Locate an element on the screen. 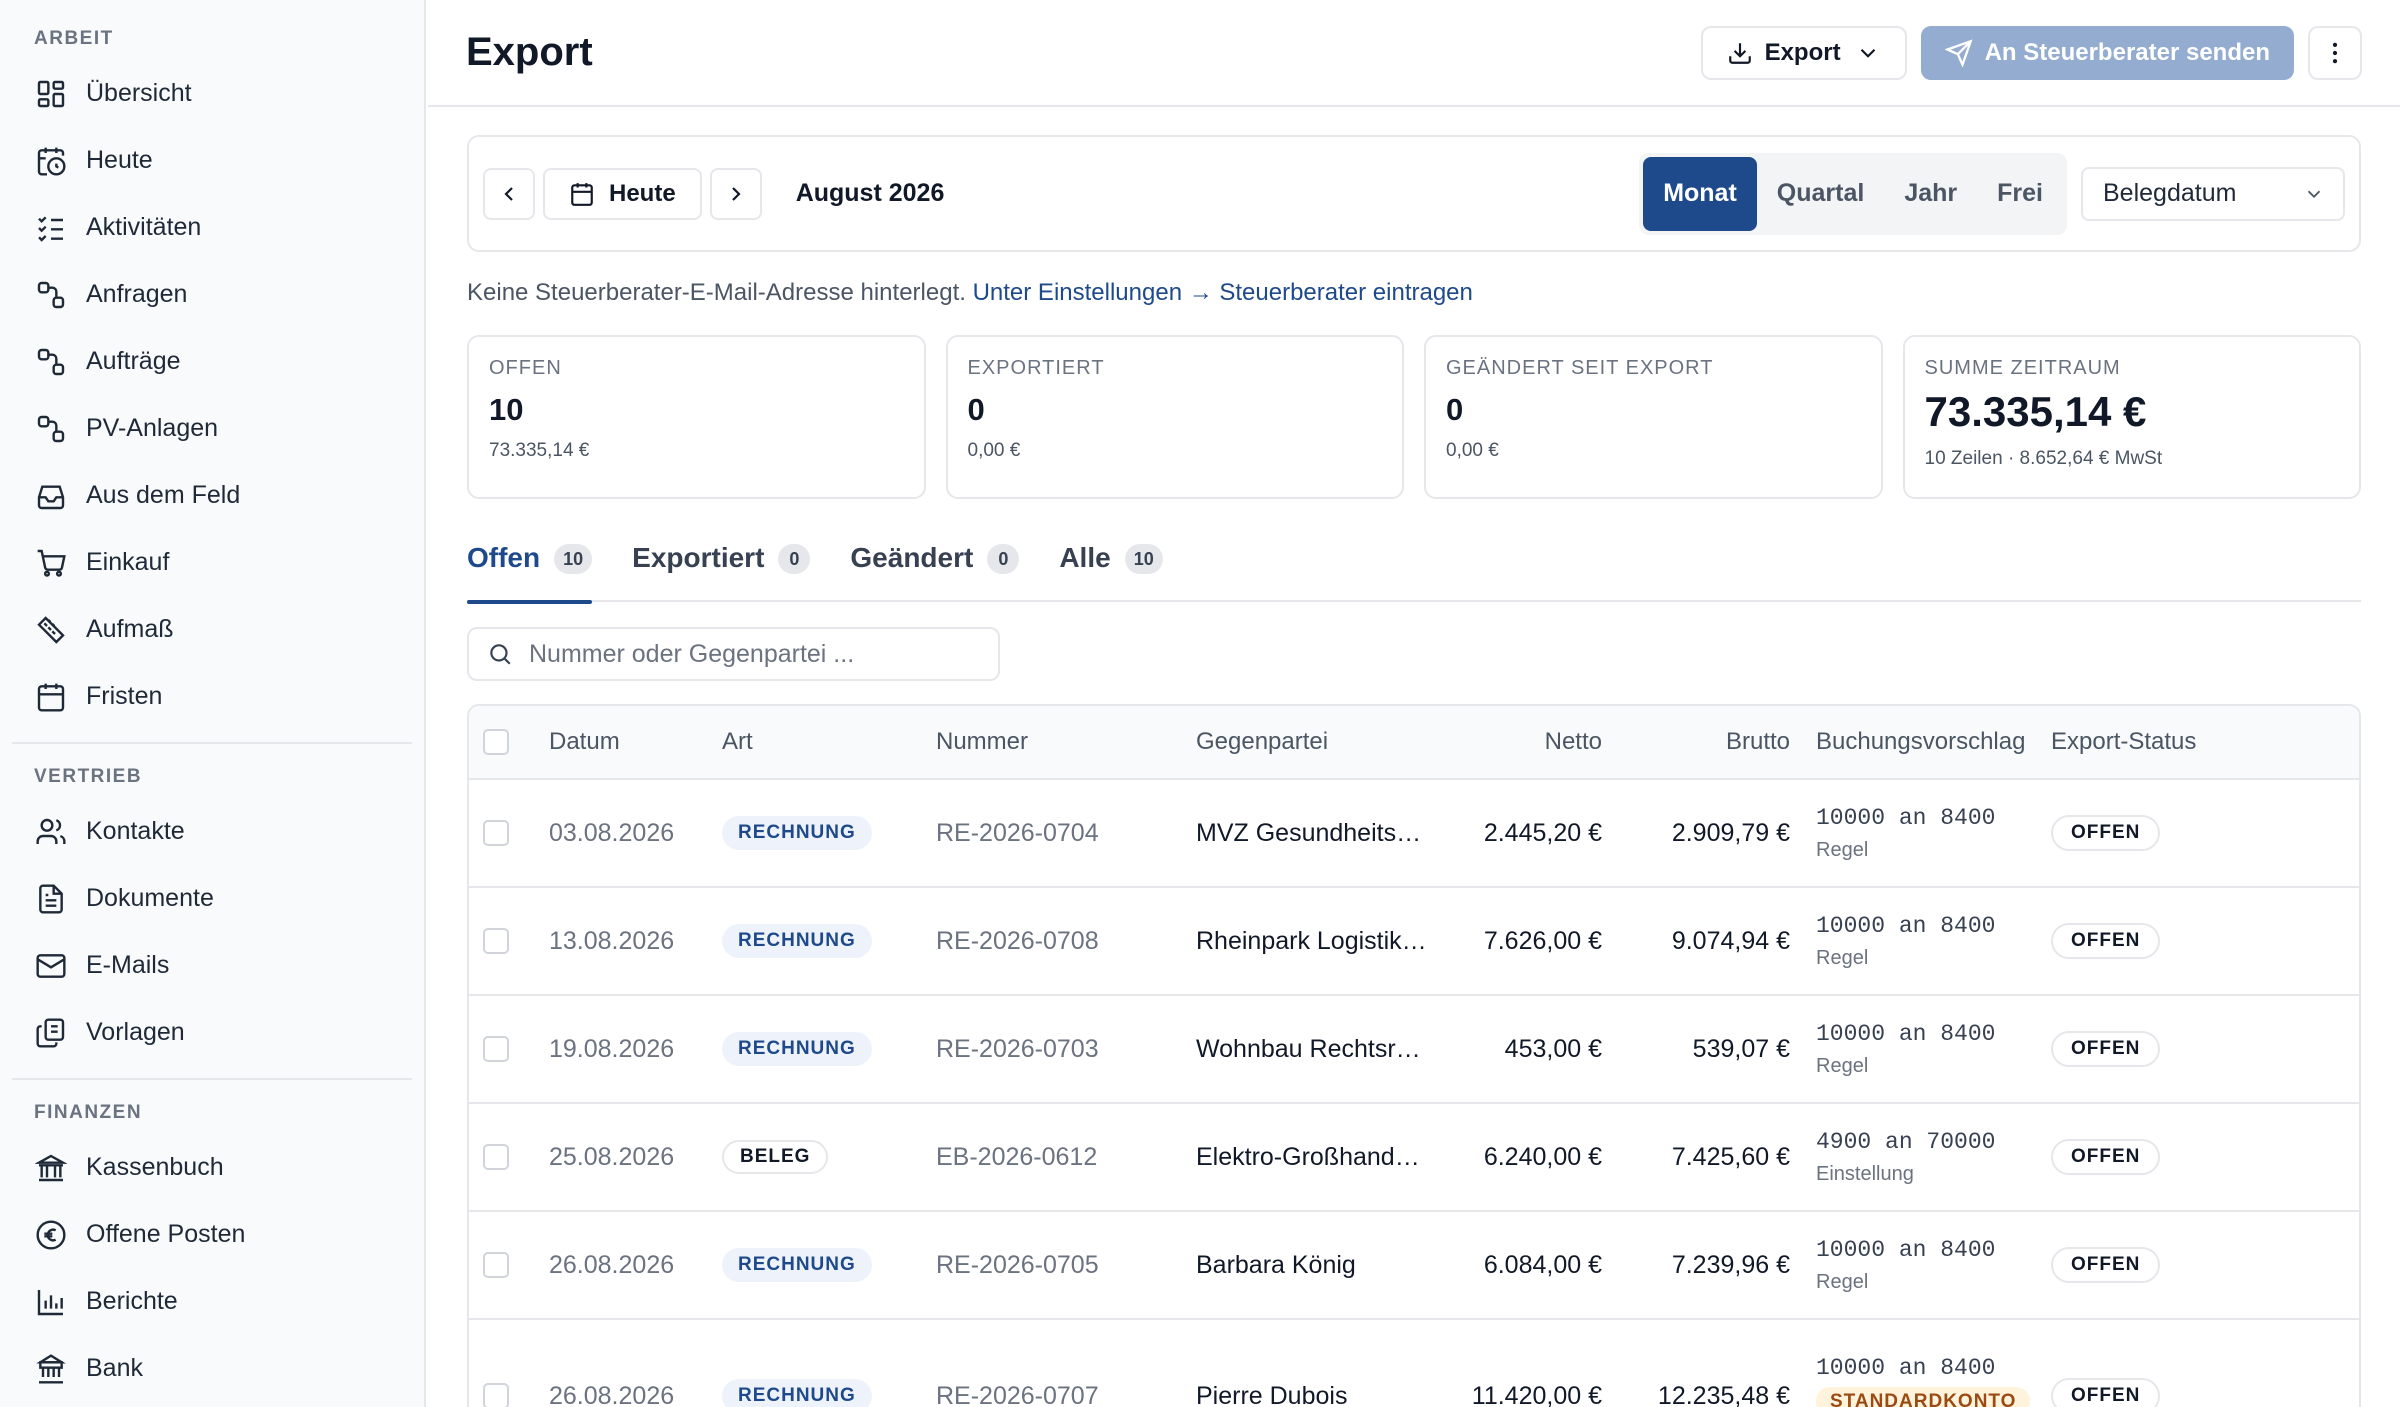  row-netto: 6.240,00 € is located at coordinates (1542, 1156).